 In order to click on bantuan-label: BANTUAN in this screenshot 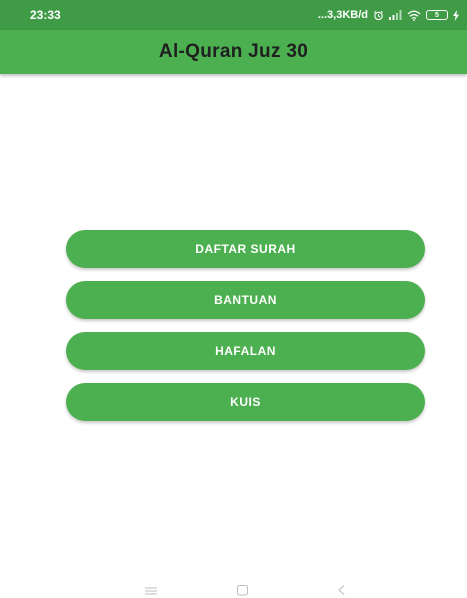, I will do `click(245, 300)`.